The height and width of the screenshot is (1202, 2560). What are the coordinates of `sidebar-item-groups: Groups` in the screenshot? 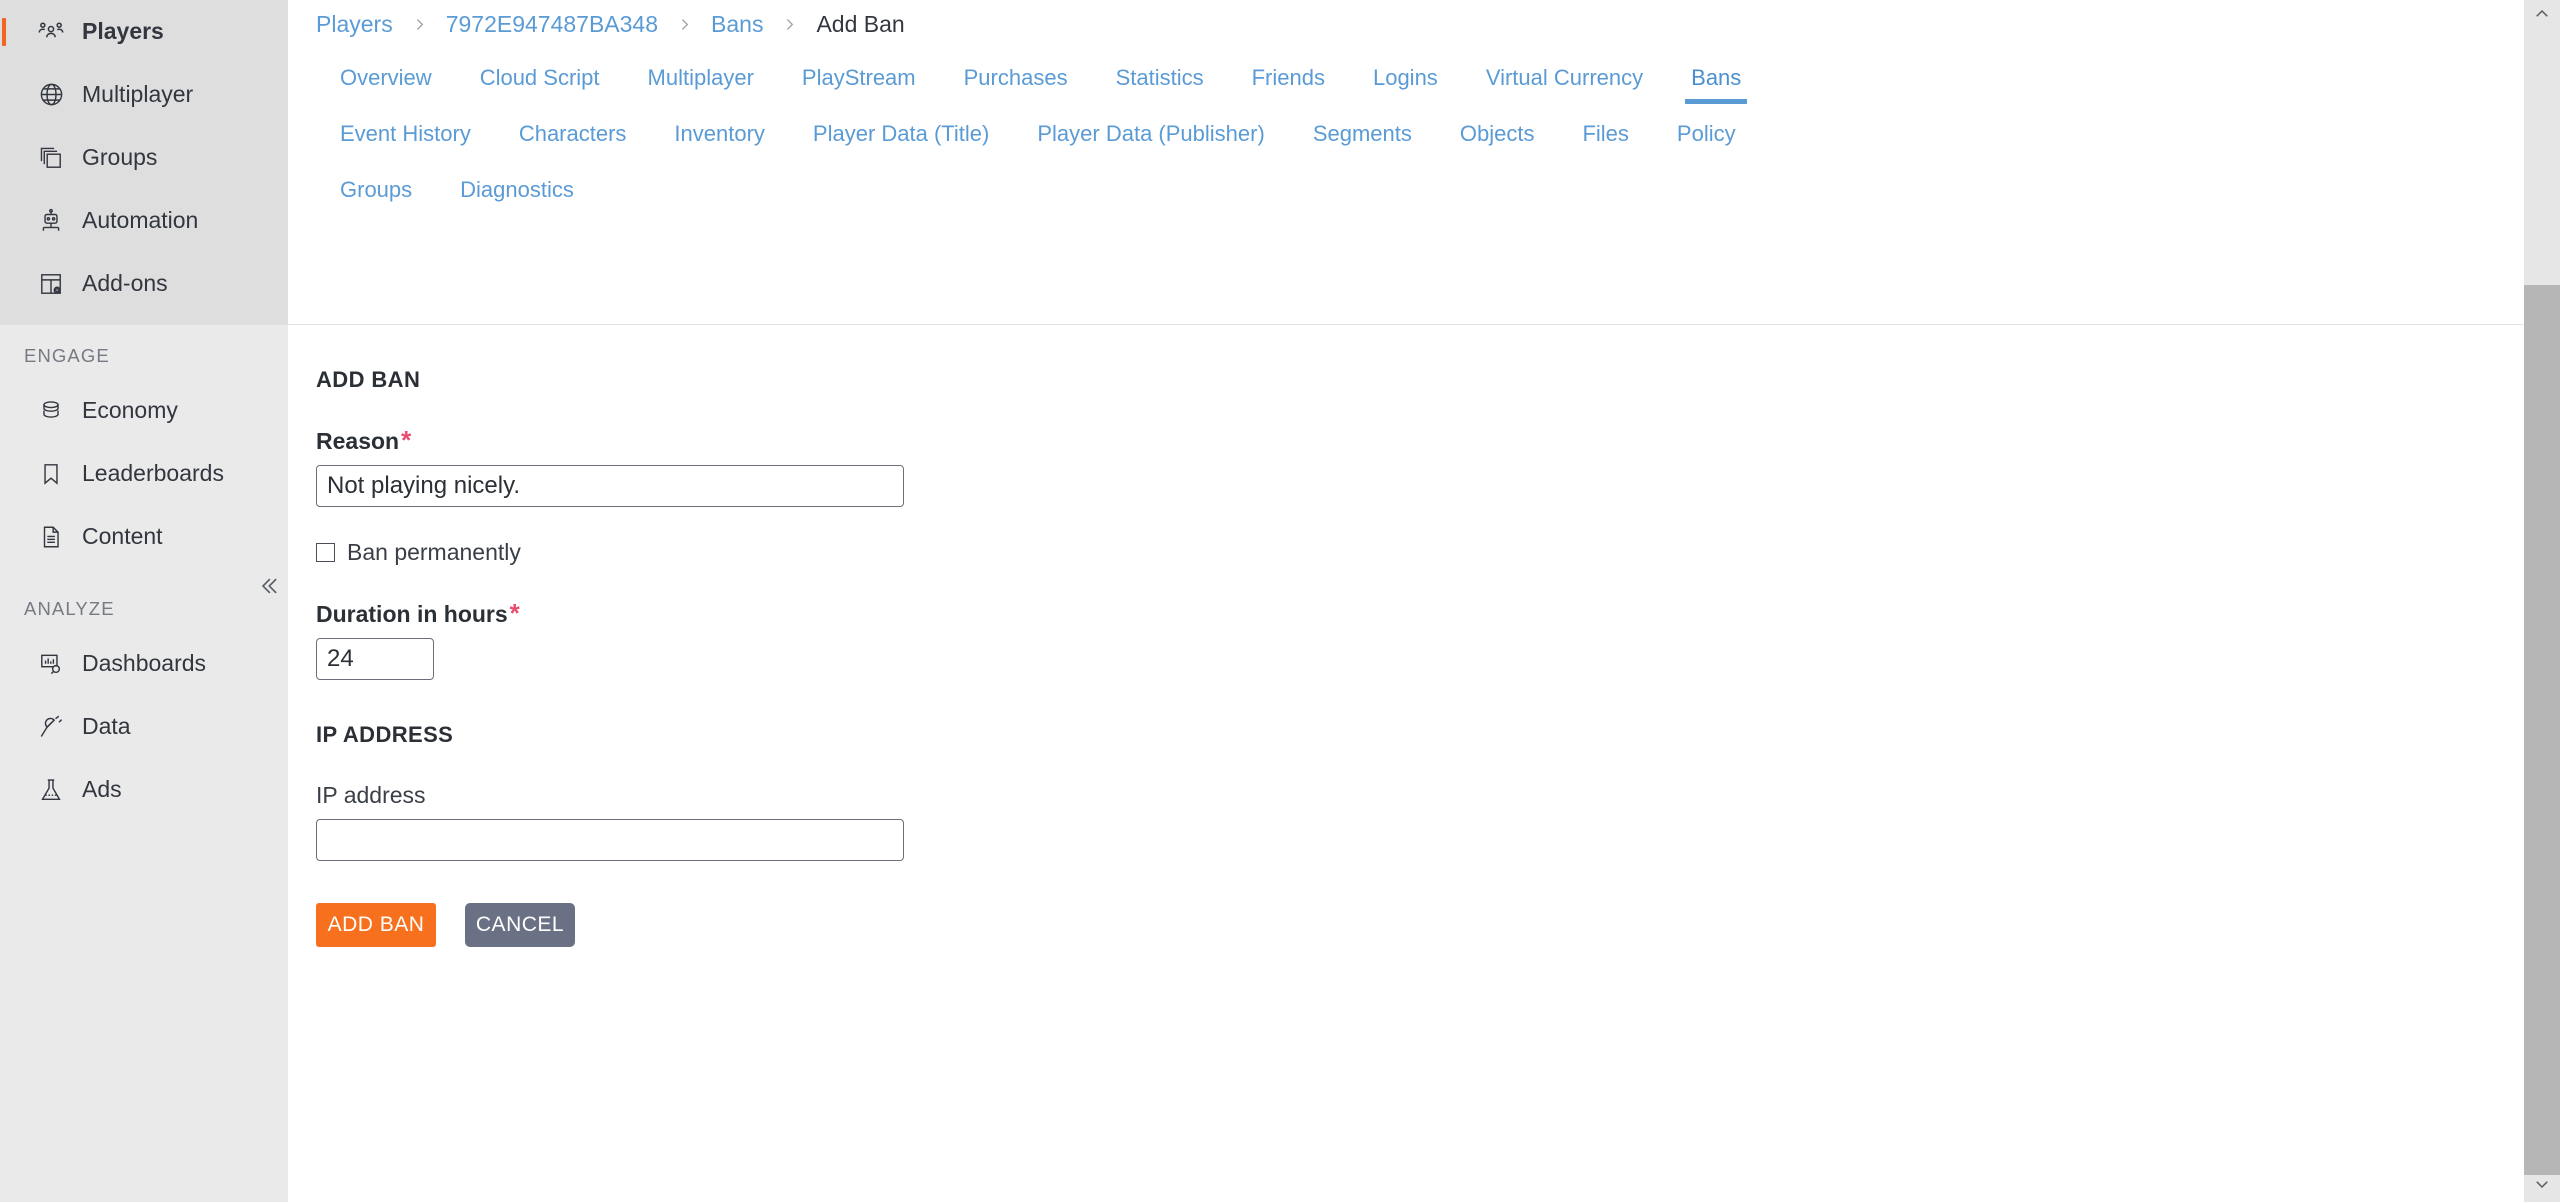 It's located at (144, 157).